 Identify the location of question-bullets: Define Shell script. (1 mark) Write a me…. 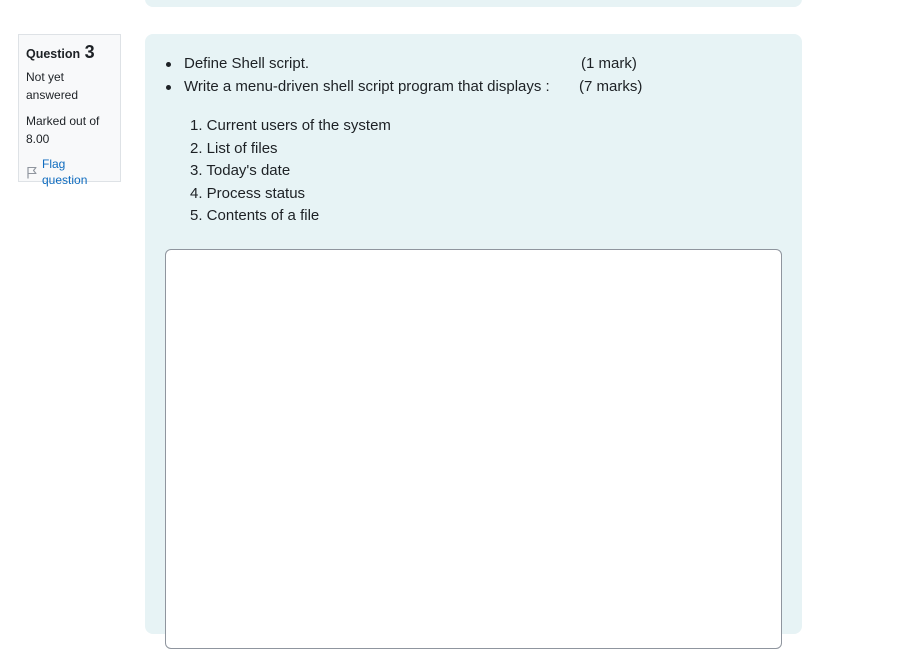
(473, 77).